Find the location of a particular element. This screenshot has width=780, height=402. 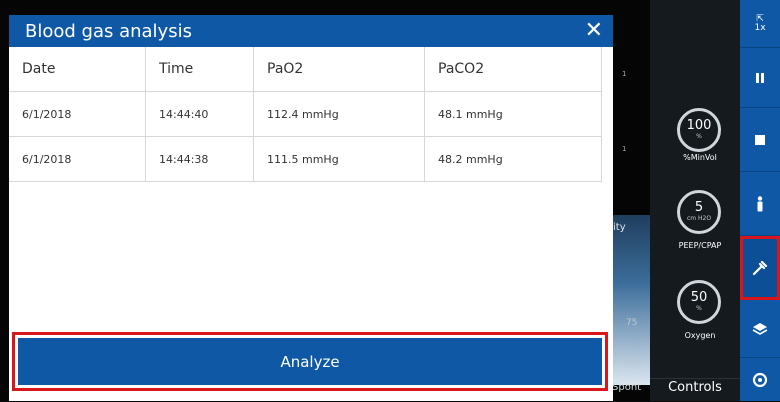

target-button is located at coordinates (760, 379).